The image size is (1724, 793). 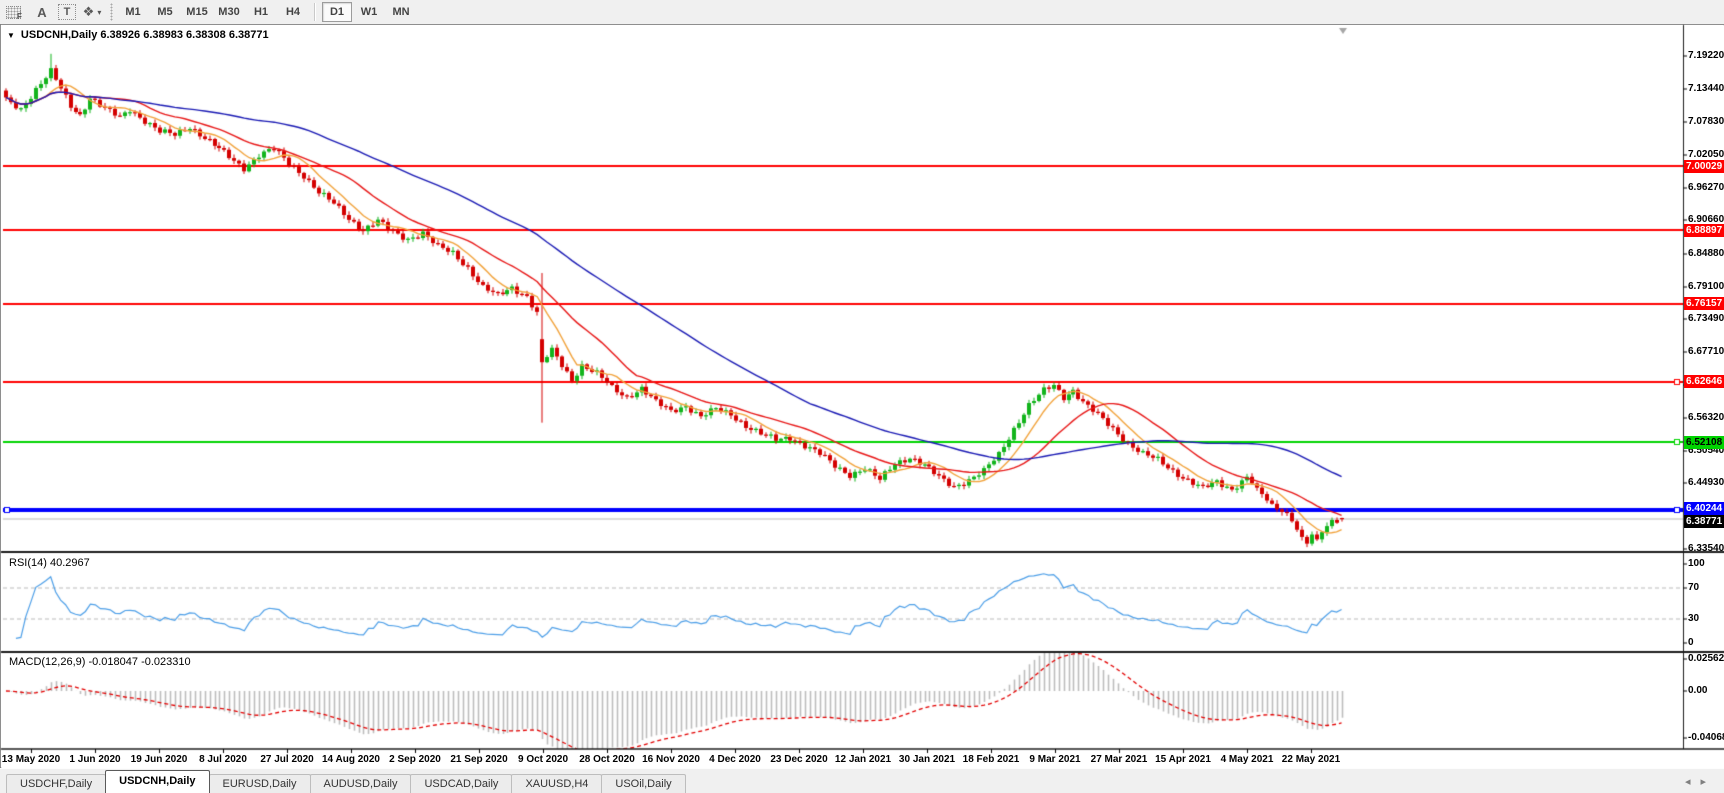 I want to click on macd-axis-tick: 0.025623, so click(x=1706, y=658).